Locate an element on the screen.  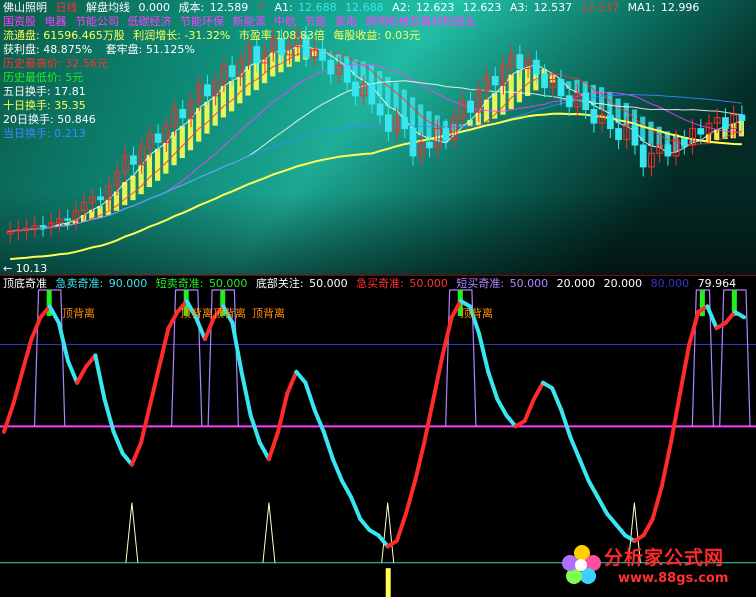
win-label: 获利盘: is located at coordinates (21, 49).